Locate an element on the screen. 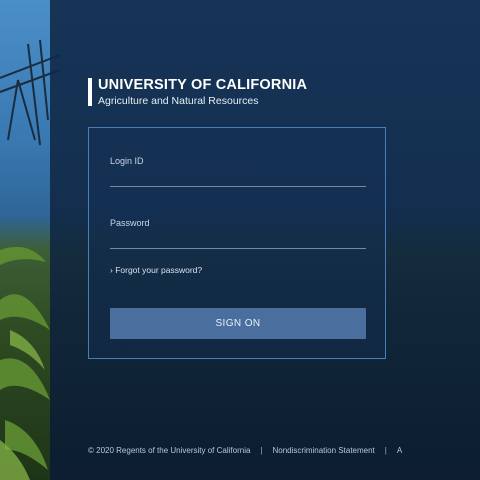 This screenshot has height=480, width=480. brand-title: UNIVERSITY OF CALIFORNIA is located at coordinates (203, 85).